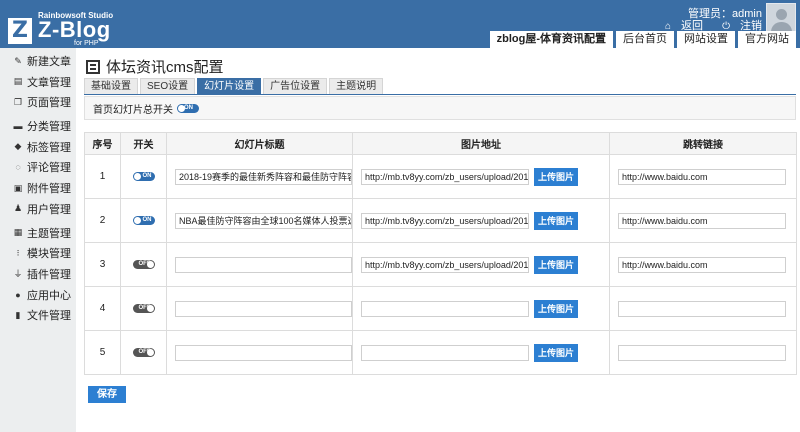 The image size is (800, 432). I want to click on sidebar-item-label: 分类管理, so click(49, 127).